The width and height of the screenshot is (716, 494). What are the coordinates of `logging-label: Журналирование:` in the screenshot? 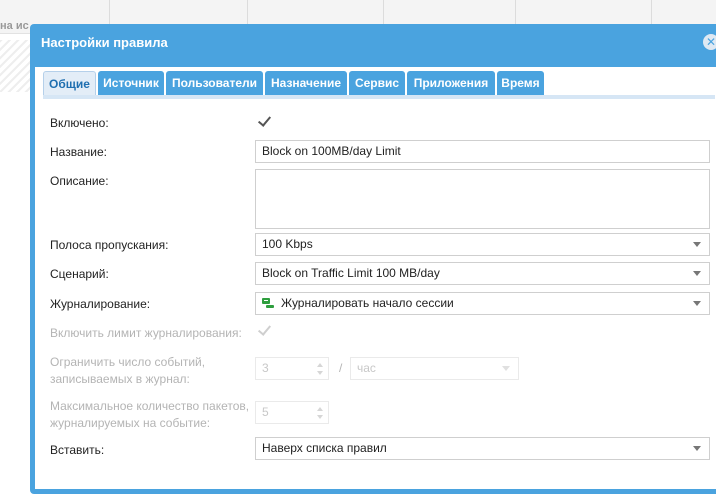 It's located at (100, 304).